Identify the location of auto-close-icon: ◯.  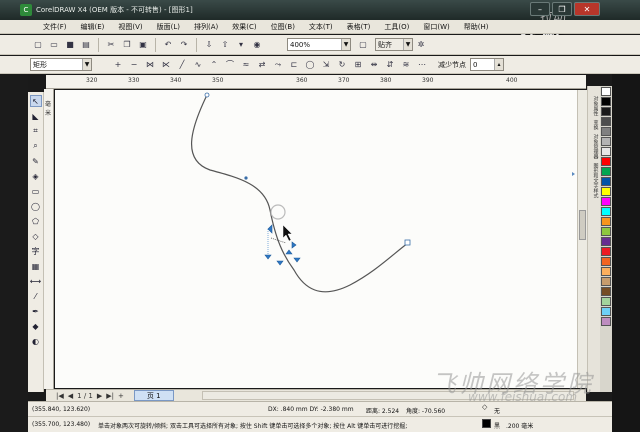
(310, 65).